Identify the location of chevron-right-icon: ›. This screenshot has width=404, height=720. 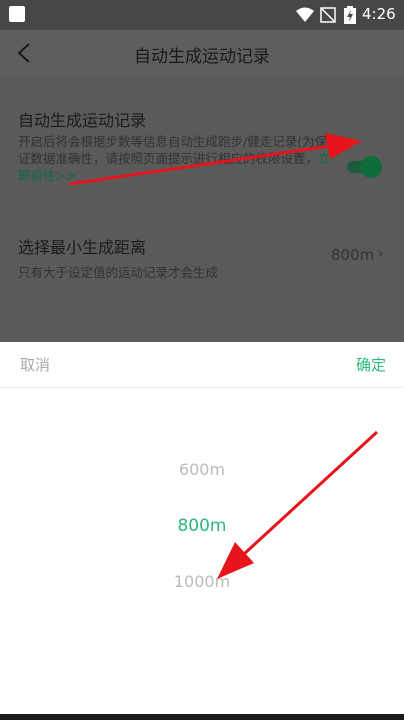
(381, 254).